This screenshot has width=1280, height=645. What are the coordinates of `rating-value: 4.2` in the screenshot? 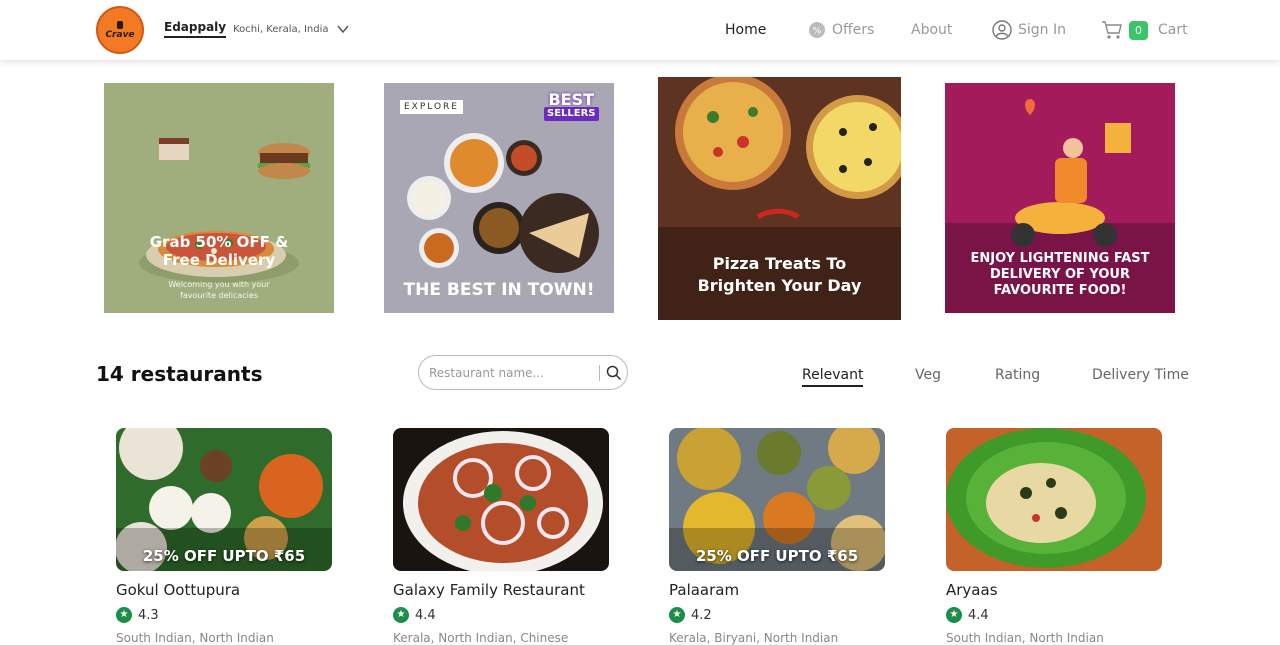 It's located at (701, 615).